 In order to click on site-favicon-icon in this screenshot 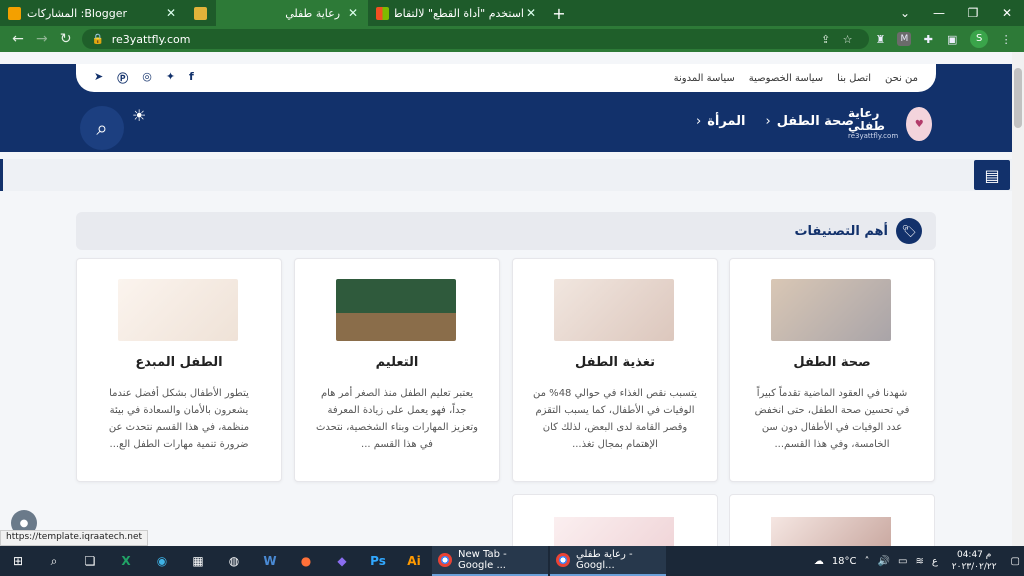, I will do `click(200, 13)`.